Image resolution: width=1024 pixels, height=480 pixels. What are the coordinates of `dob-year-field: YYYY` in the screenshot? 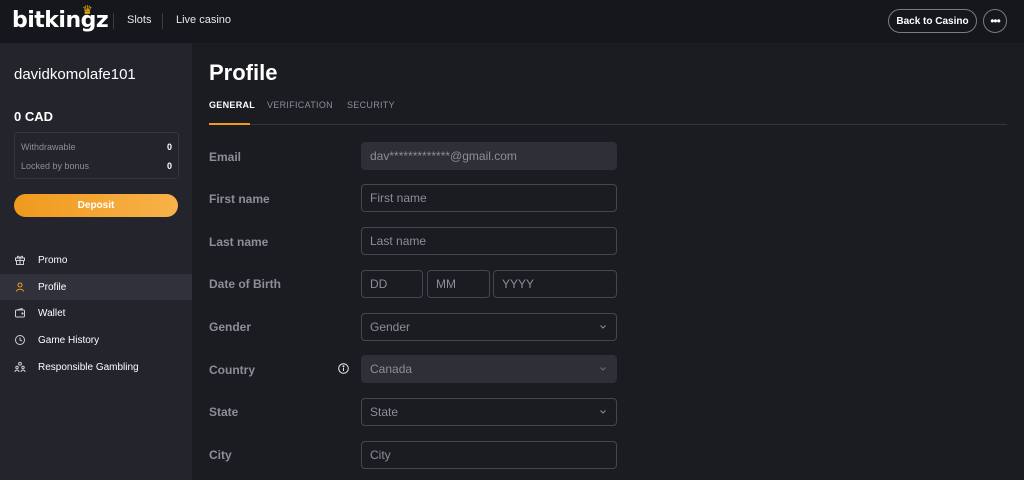 It's located at (555, 284).